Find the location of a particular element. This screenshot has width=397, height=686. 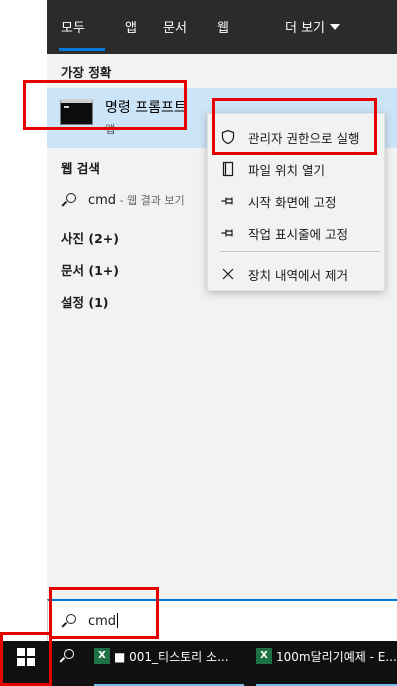

highlight-search-box is located at coordinates (104, 613).